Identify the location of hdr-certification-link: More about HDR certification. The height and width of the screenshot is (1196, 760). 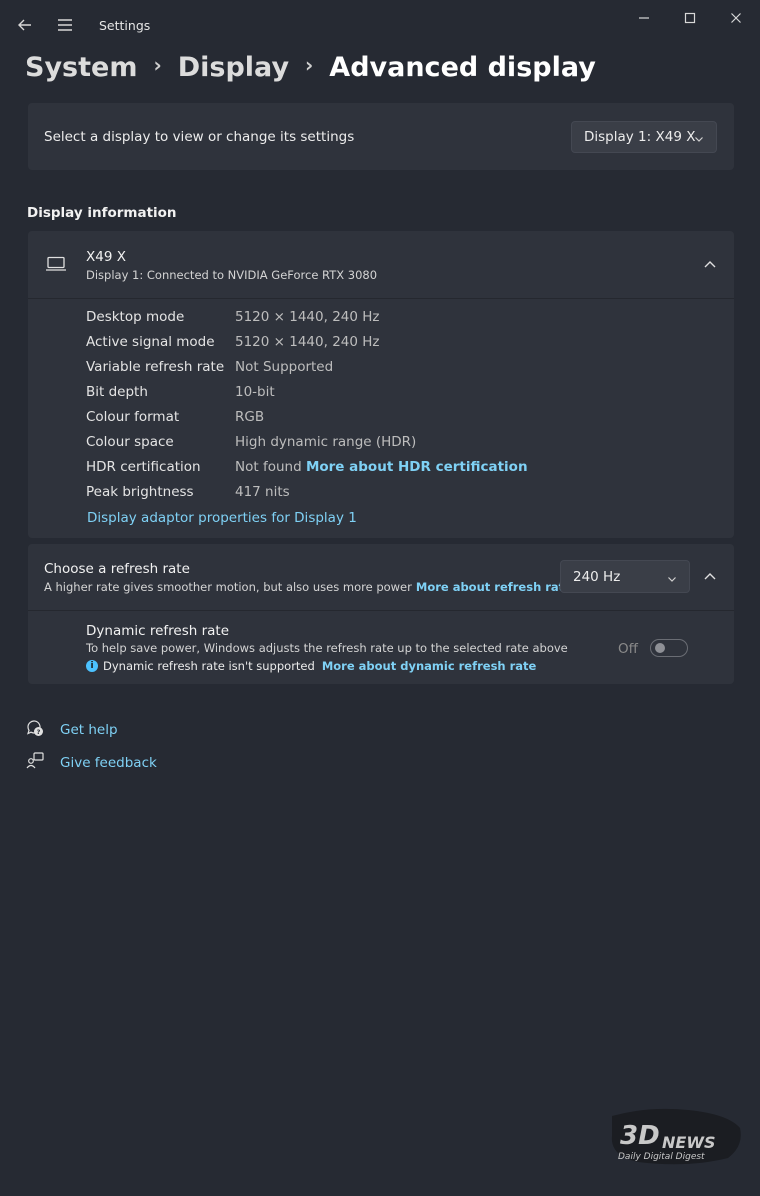
(417, 467).